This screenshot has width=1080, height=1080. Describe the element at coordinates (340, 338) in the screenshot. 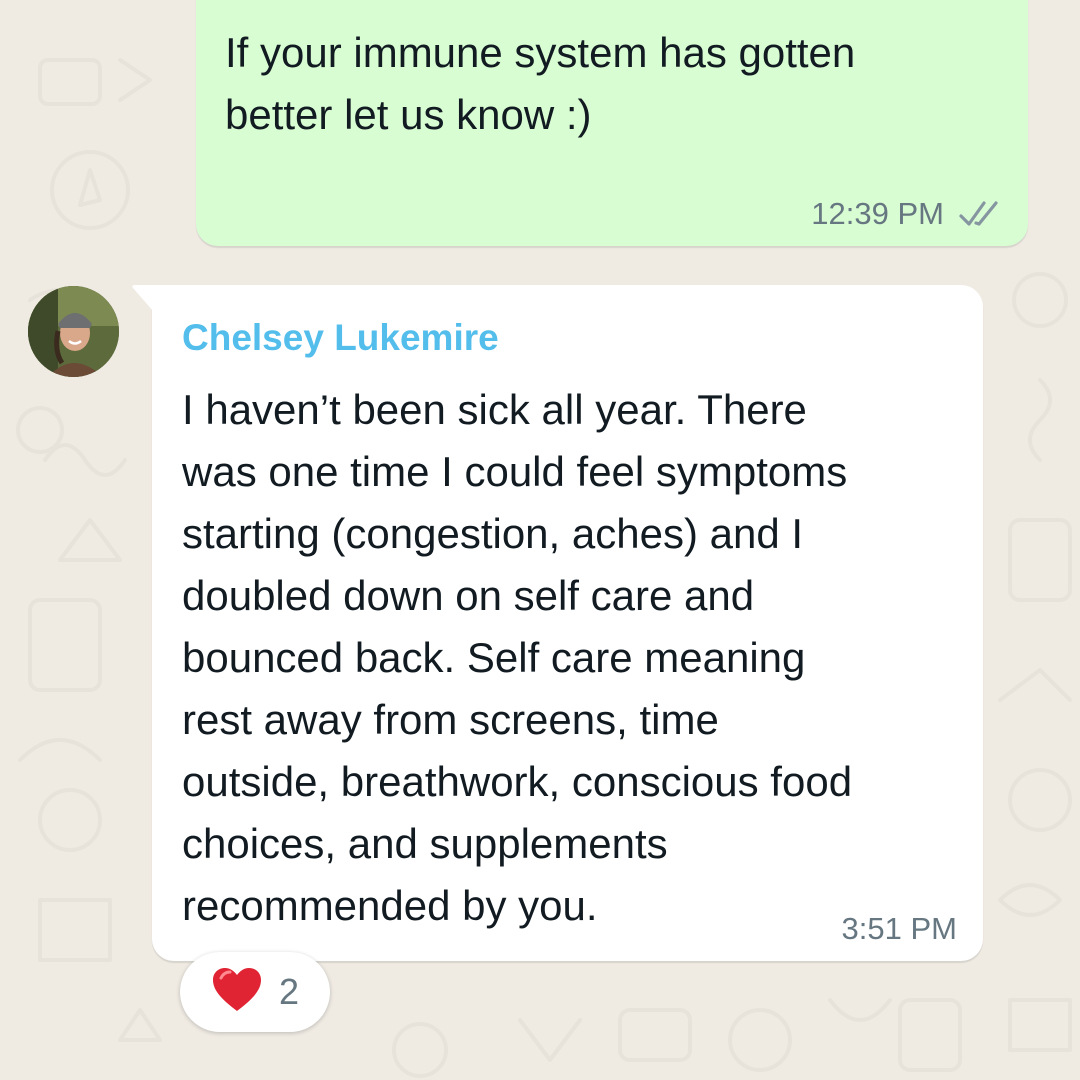

I see `sender-name: Chelsey Lukemire` at that location.